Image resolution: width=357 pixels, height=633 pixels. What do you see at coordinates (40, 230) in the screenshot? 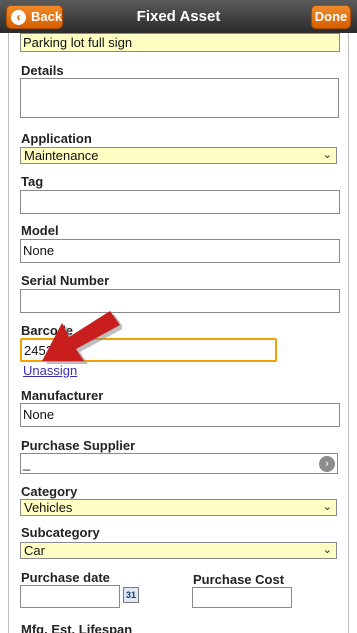
I see `model-label: Model` at bounding box center [40, 230].